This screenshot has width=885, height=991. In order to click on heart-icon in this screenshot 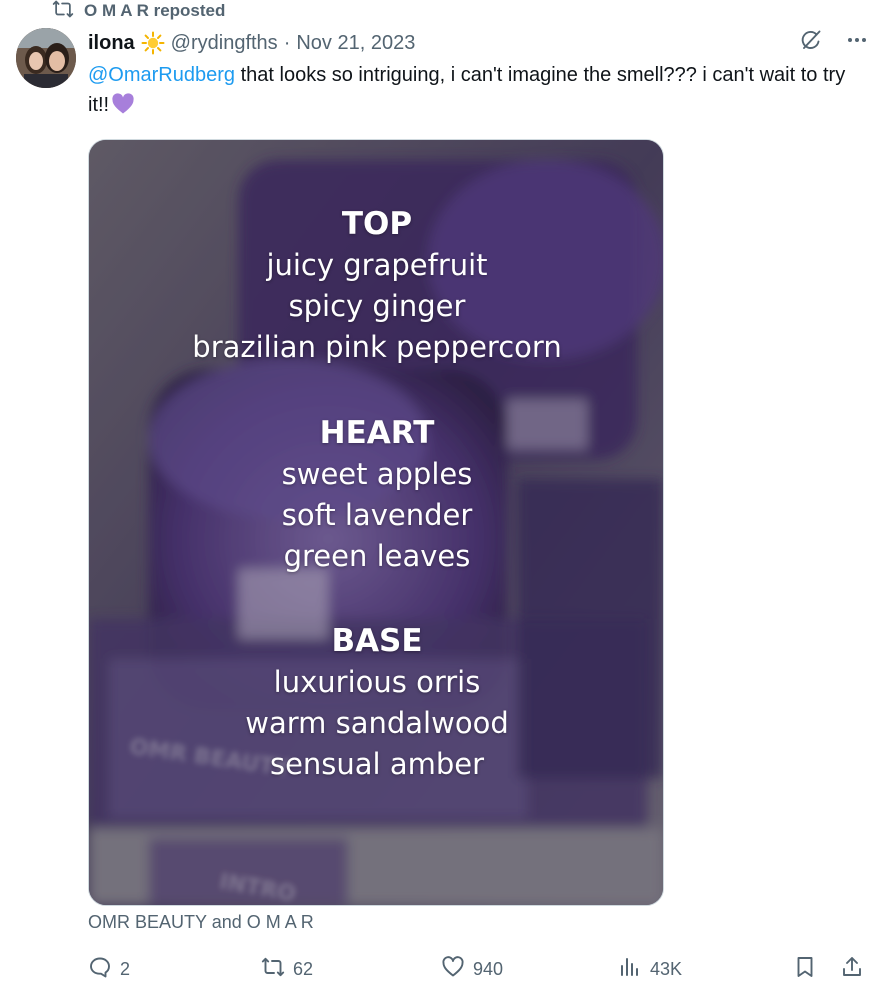, I will do `click(453, 969)`.